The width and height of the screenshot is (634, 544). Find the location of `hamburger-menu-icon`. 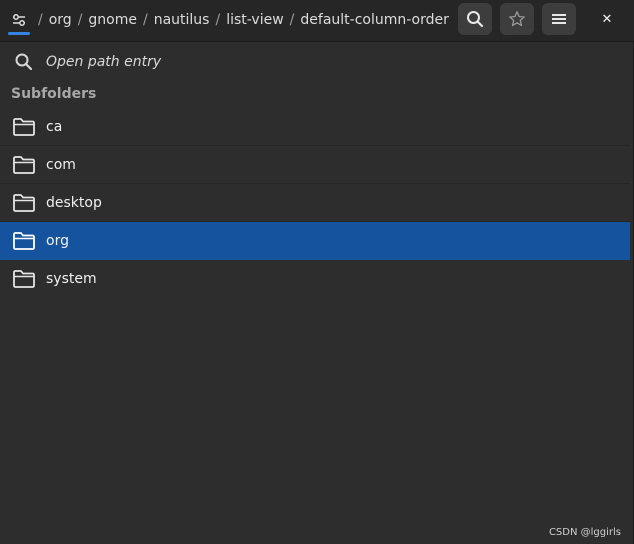

hamburger-menu-icon is located at coordinates (559, 19).